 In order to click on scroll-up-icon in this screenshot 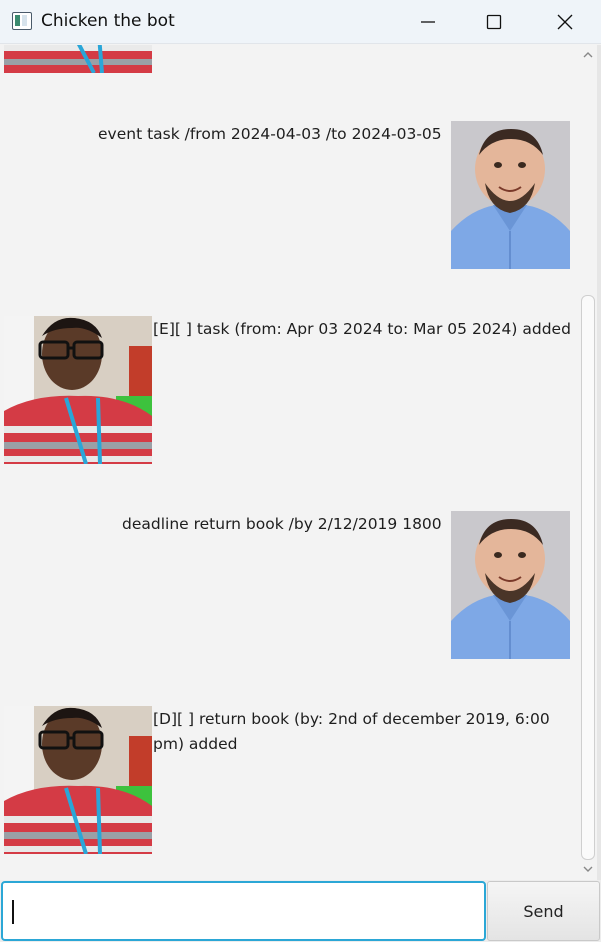, I will do `click(588, 55)`.